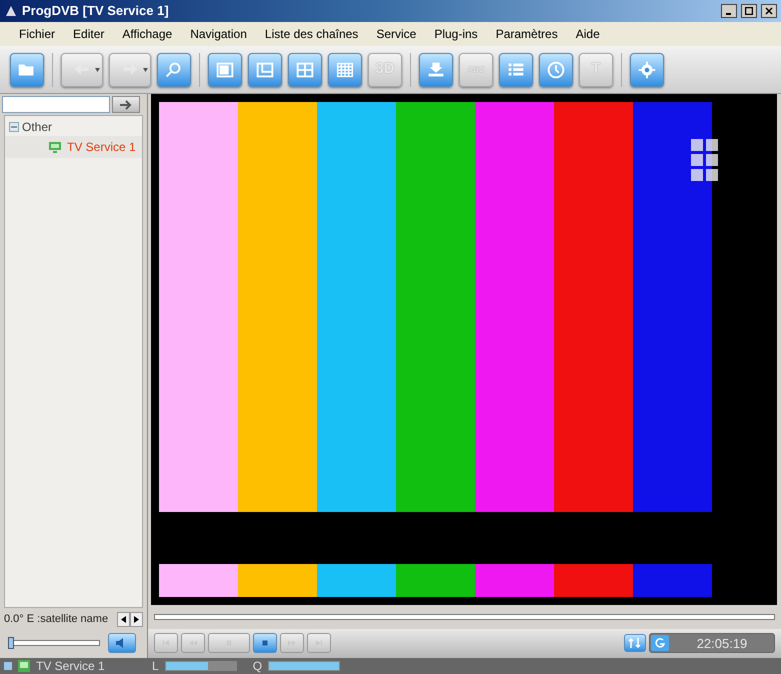 The image size is (781, 674). What do you see at coordinates (587, 34) in the screenshot?
I see `menu-item: Aide` at bounding box center [587, 34].